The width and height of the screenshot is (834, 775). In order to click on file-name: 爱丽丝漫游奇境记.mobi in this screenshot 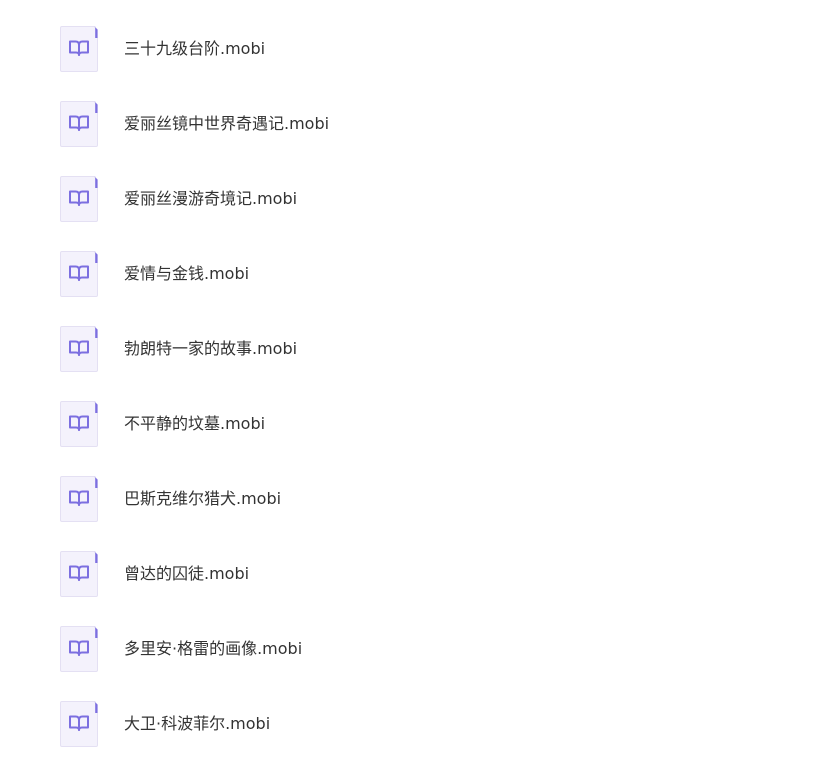, I will do `click(210, 199)`.